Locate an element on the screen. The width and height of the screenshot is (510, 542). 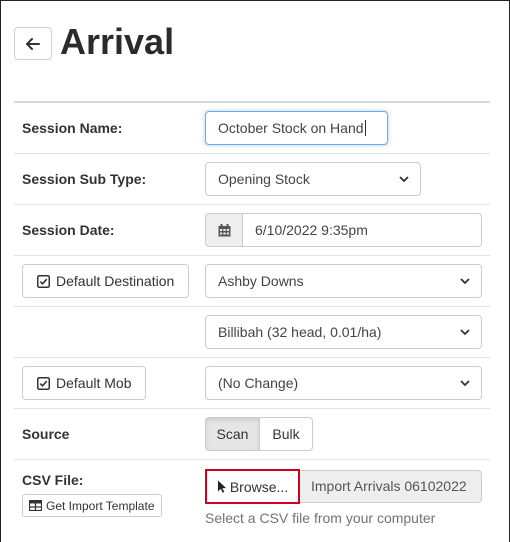
session-sub-type-label: Session Sub Type: is located at coordinates (84, 179).